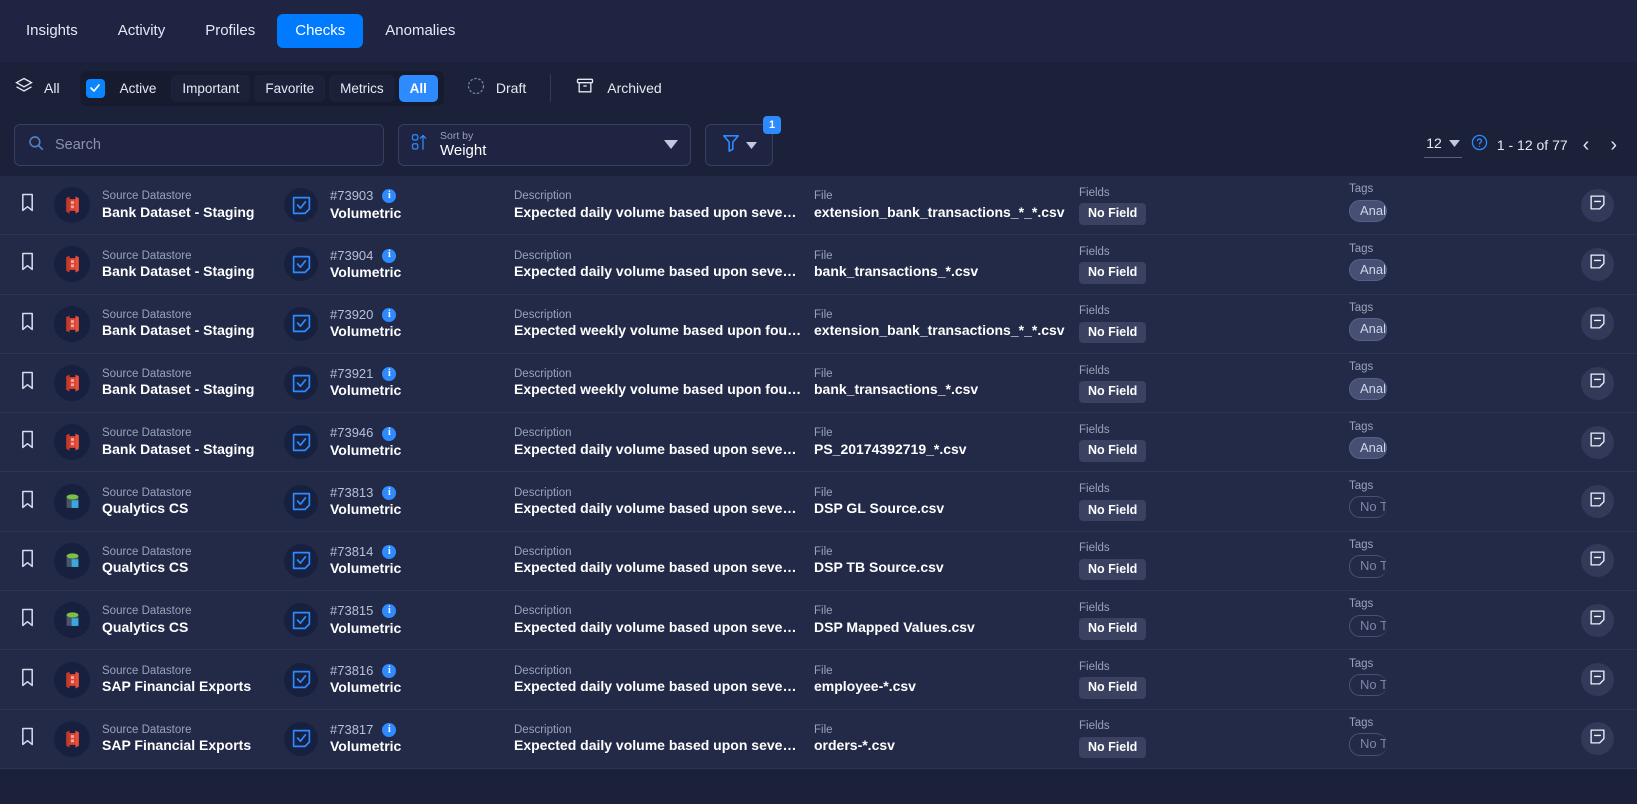 This screenshot has height=804, width=1637. Describe the element at coordinates (145, 508) in the screenshot. I see `datastore-name: Qualytics CS` at that location.